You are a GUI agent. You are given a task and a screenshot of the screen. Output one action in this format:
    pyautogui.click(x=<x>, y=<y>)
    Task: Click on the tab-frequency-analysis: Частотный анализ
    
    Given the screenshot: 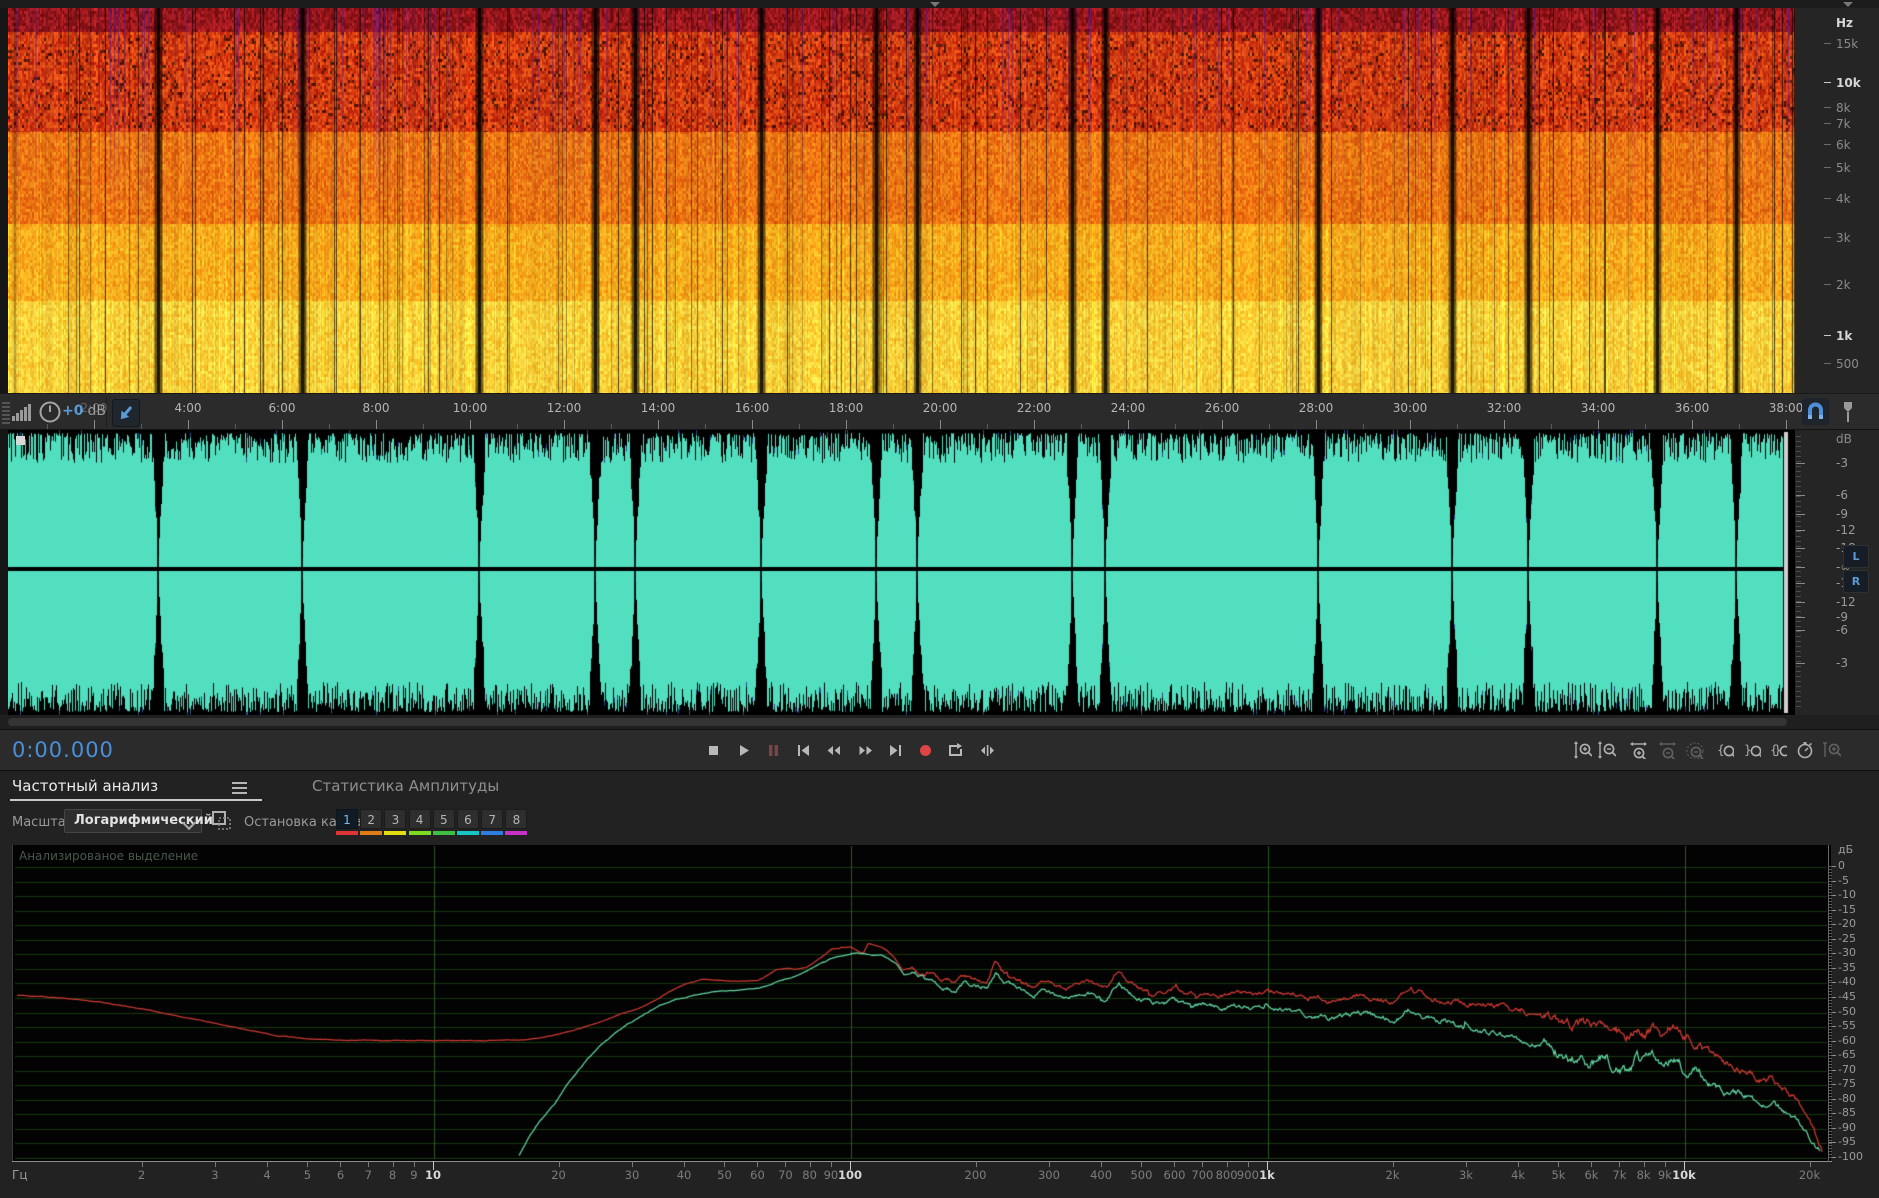 What is the action you would take?
    pyautogui.click(x=85, y=786)
    